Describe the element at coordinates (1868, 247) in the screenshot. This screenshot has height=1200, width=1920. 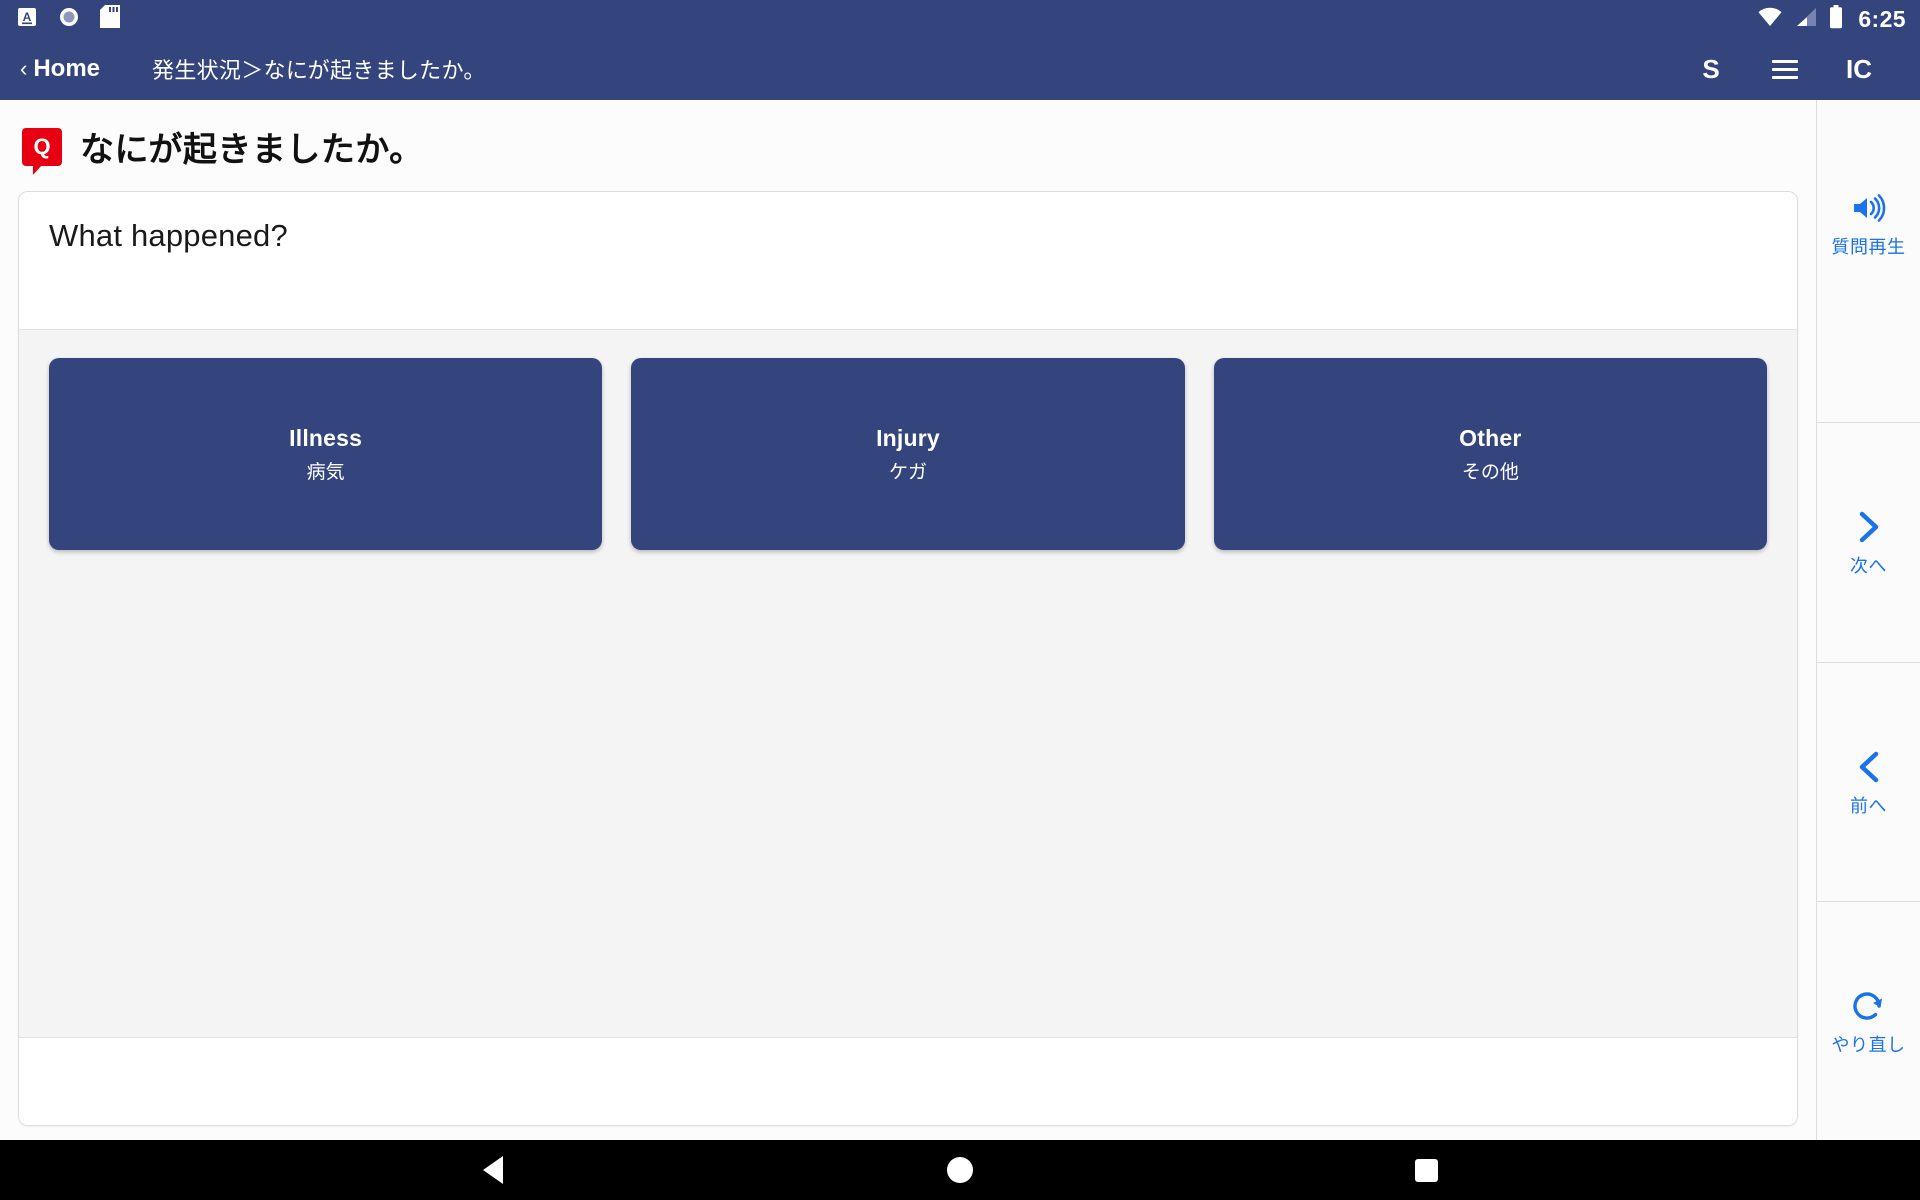
I see `sidebar-label-replay-question: 質問再生` at that location.